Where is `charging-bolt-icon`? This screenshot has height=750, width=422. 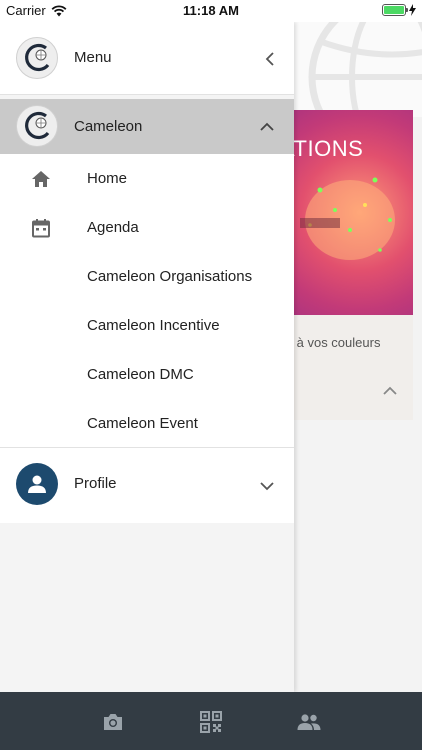 charging-bolt-icon is located at coordinates (412, 10).